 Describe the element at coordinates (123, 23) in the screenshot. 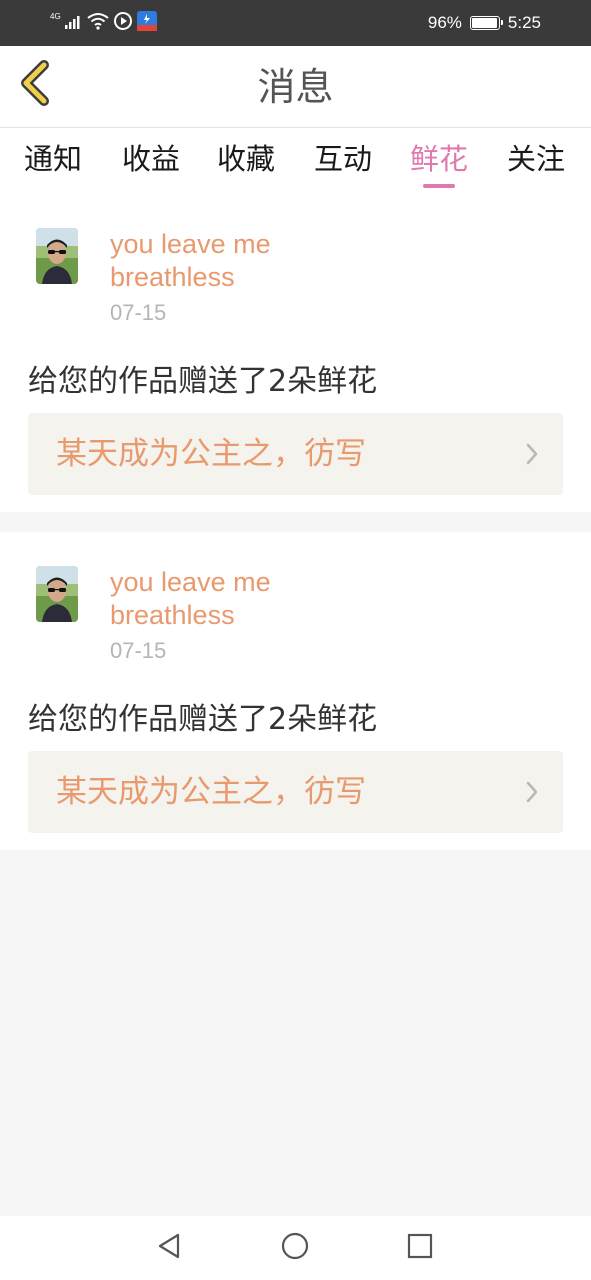

I see `media-icon` at that location.